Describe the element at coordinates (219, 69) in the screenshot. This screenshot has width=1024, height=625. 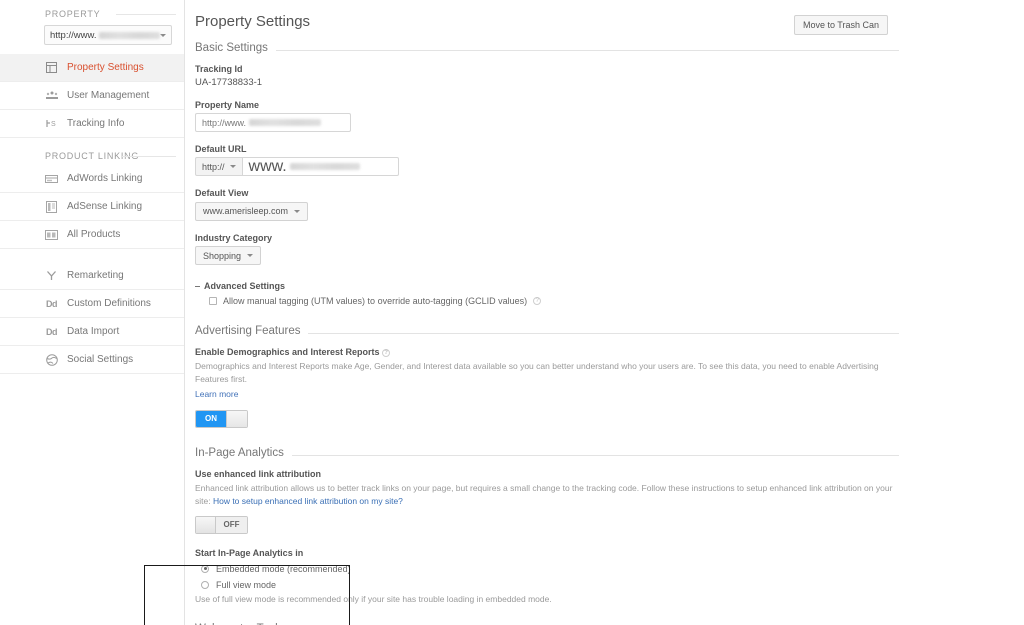
I see `tracking-id-label: Tracking Id` at that location.